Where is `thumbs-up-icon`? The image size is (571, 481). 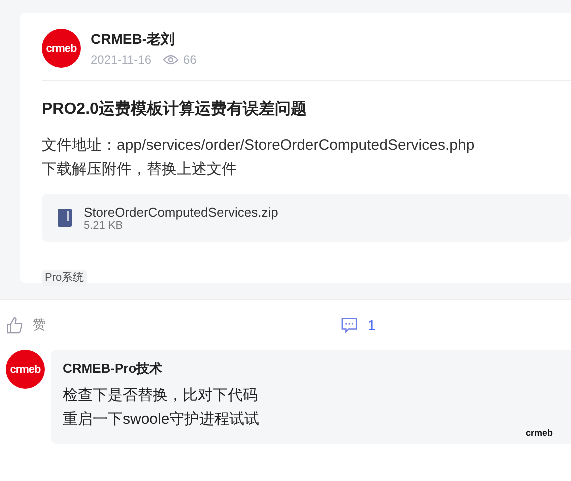
thumbs-up-icon is located at coordinates (14, 325).